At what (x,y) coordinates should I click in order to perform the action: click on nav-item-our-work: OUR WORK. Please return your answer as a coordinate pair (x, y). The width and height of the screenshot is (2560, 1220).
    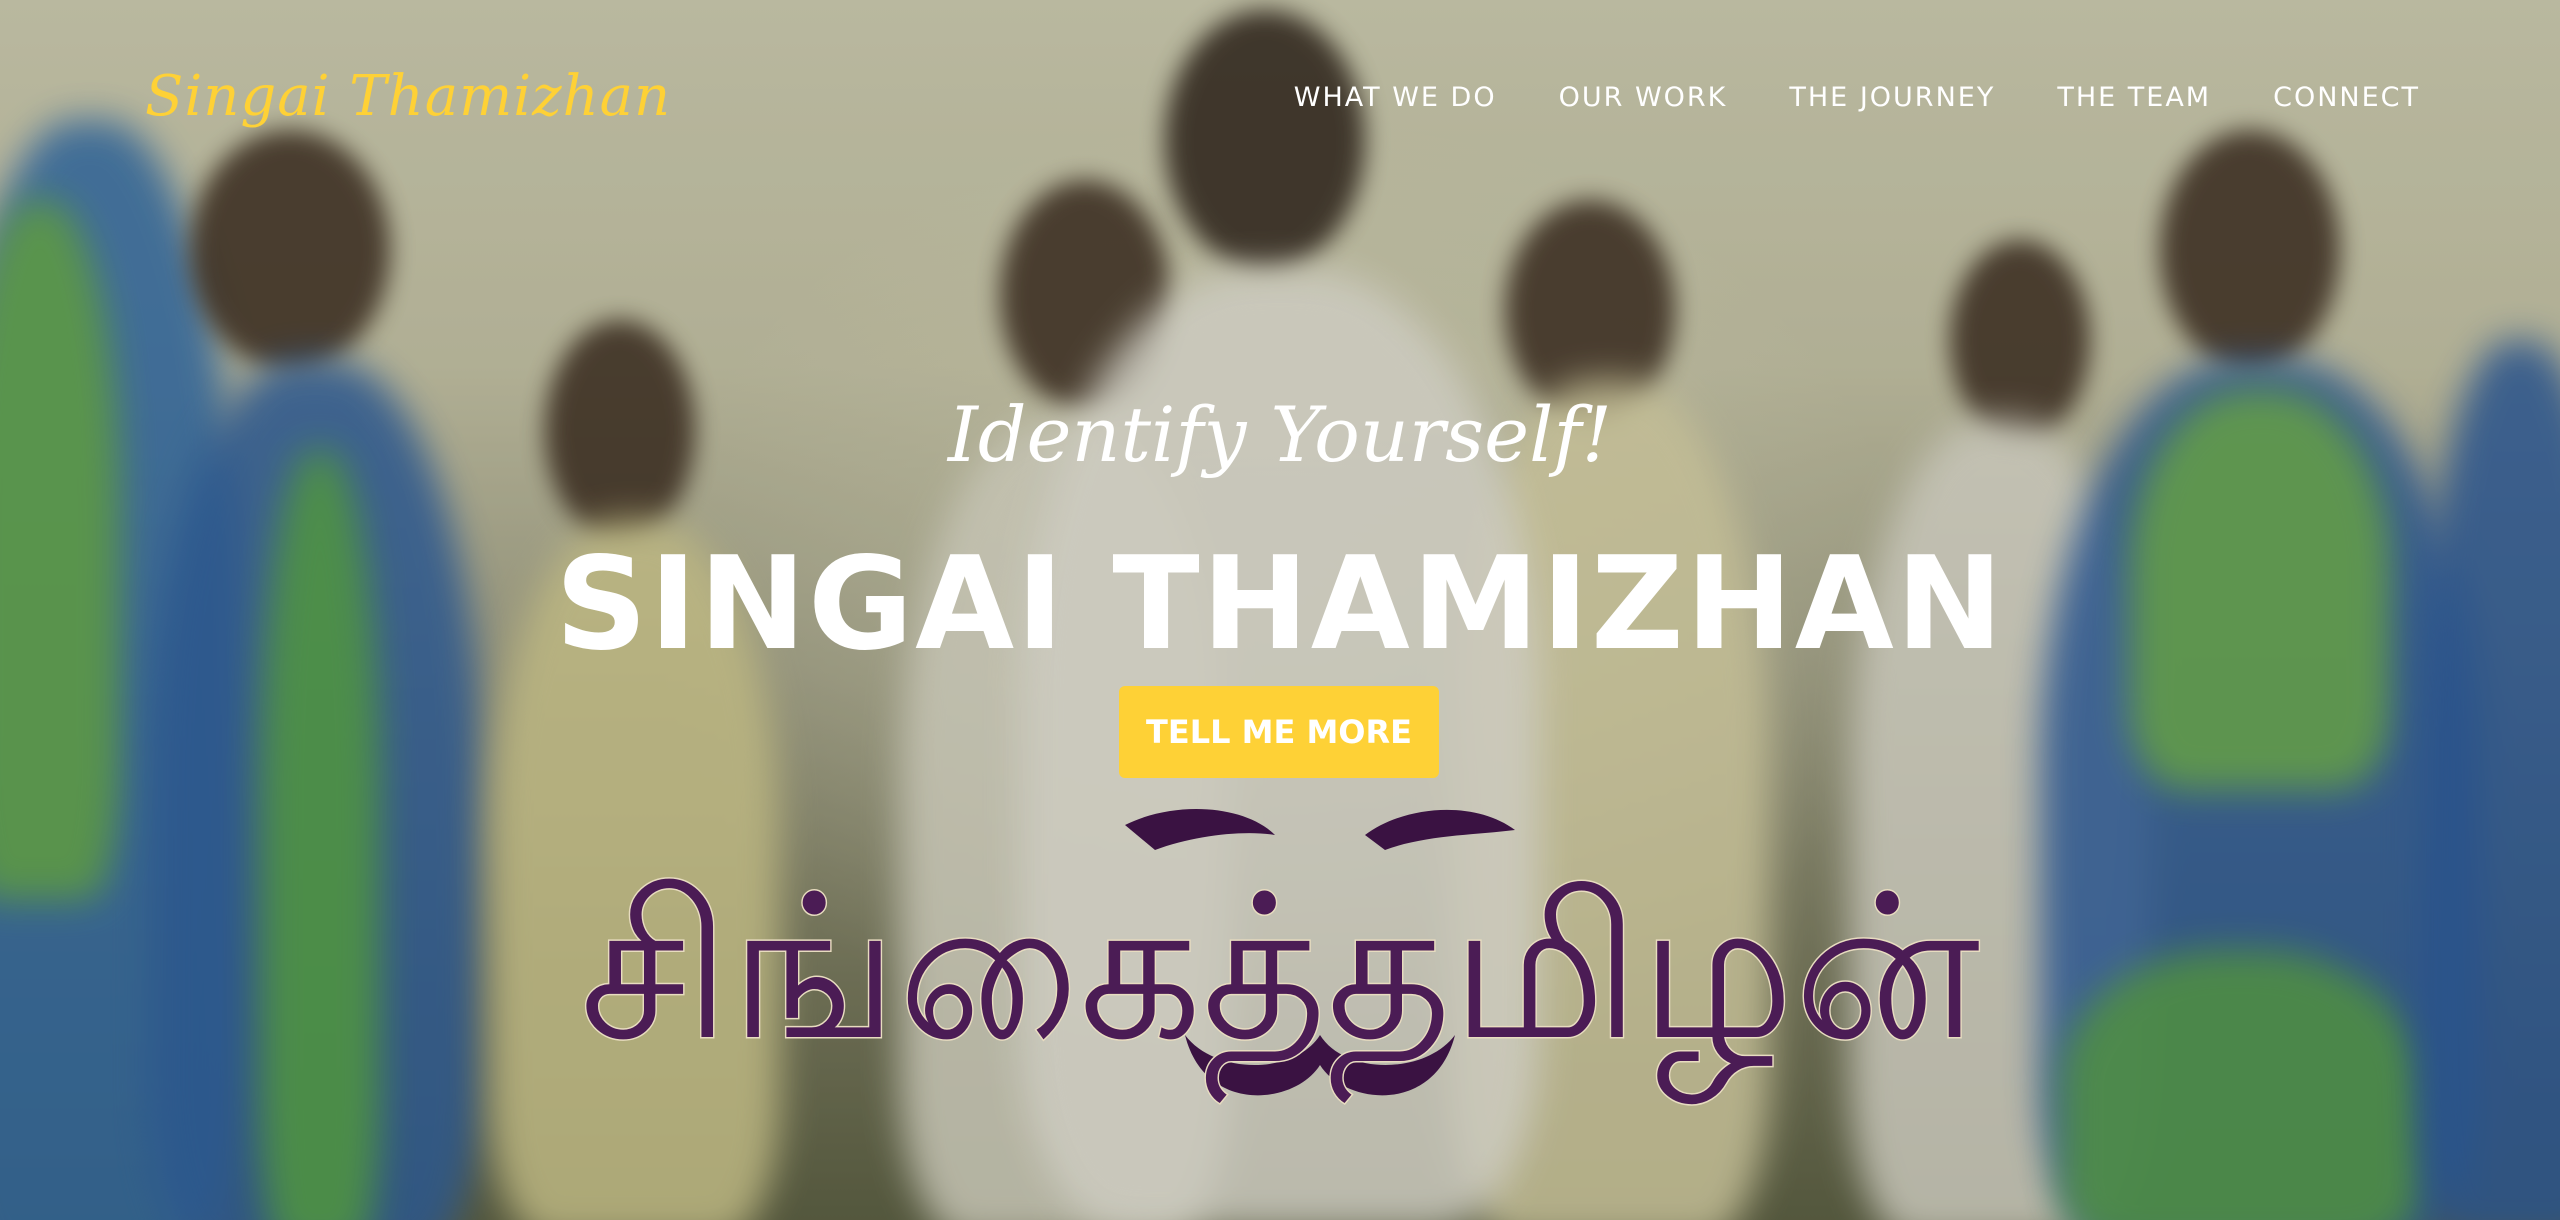
    Looking at the image, I should click on (1643, 97).